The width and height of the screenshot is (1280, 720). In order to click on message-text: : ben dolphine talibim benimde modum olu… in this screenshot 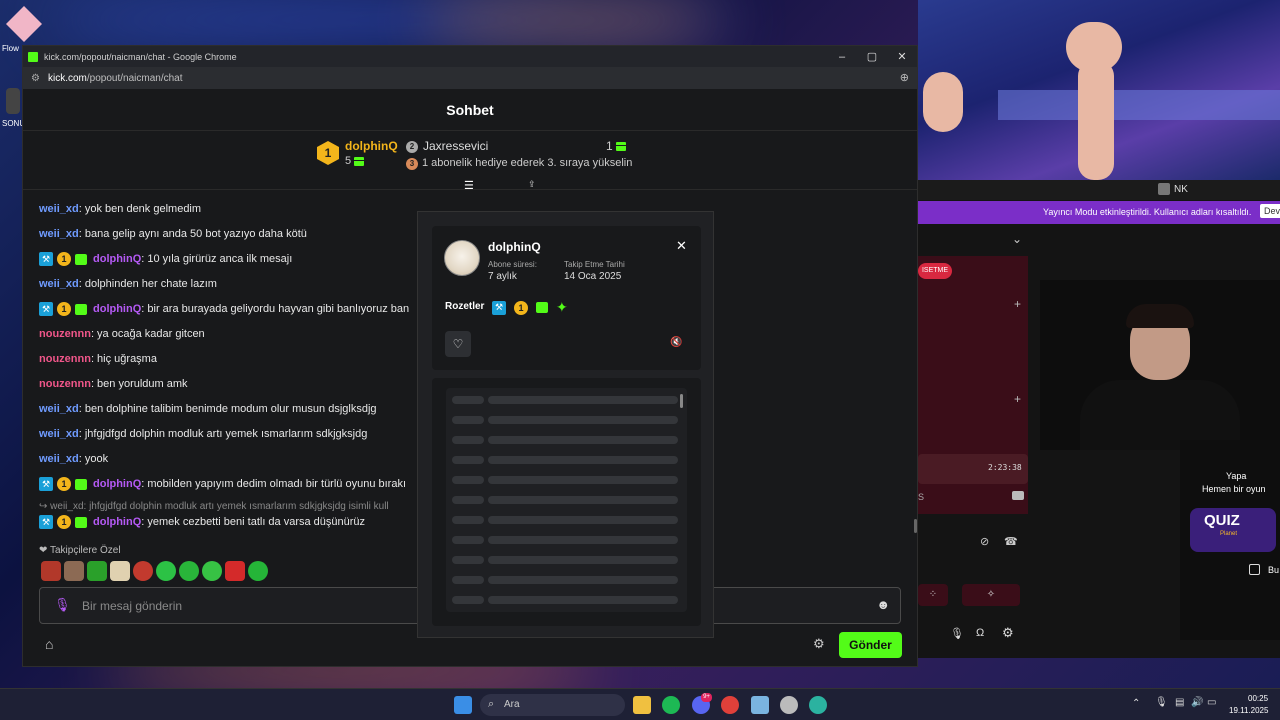, I will do `click(227, 409)`.